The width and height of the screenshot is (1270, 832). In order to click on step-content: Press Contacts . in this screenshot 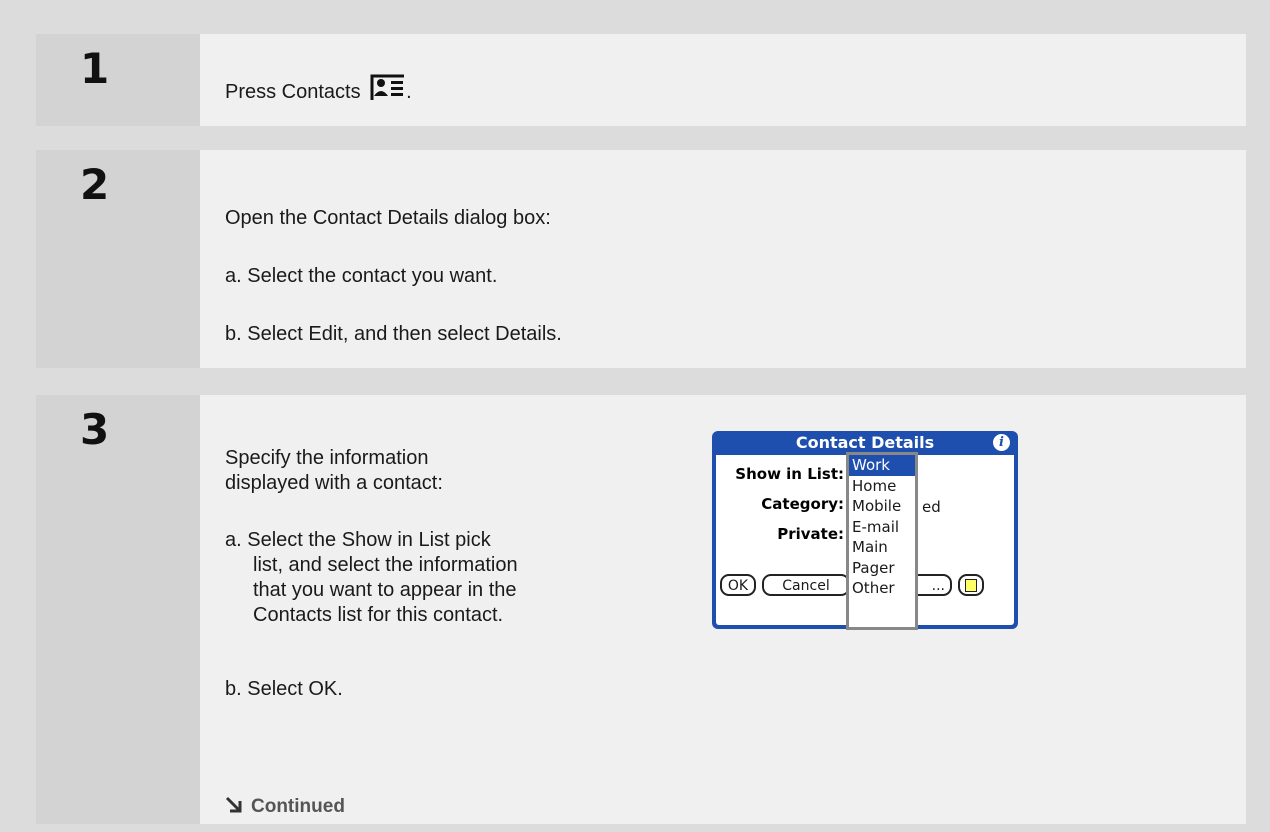, I will do `click(723, 80)`.